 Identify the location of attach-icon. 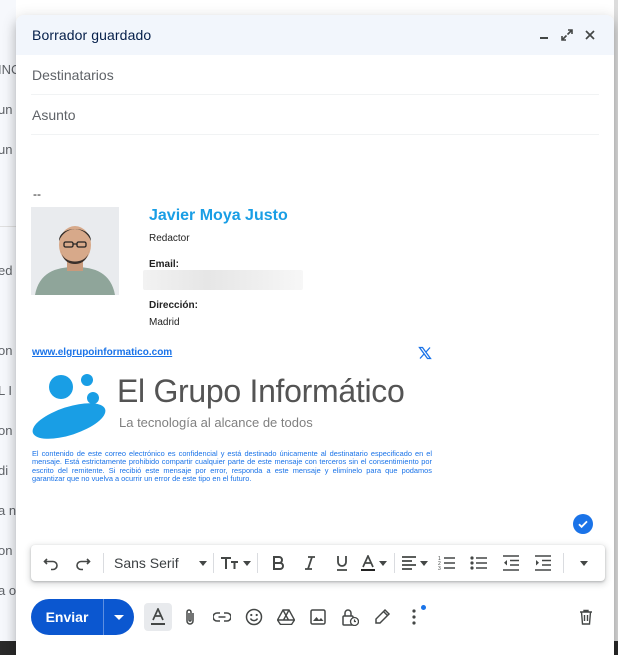
(190, 617).